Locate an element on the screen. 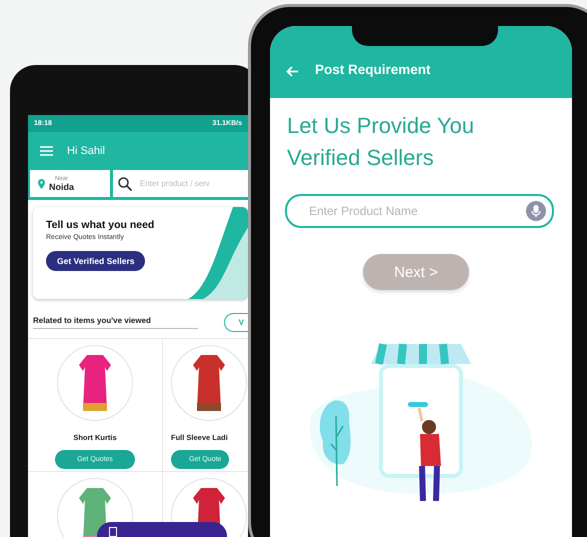 The image size is (587, 537). back-arrow-icon is located at coordinates (292, 71).